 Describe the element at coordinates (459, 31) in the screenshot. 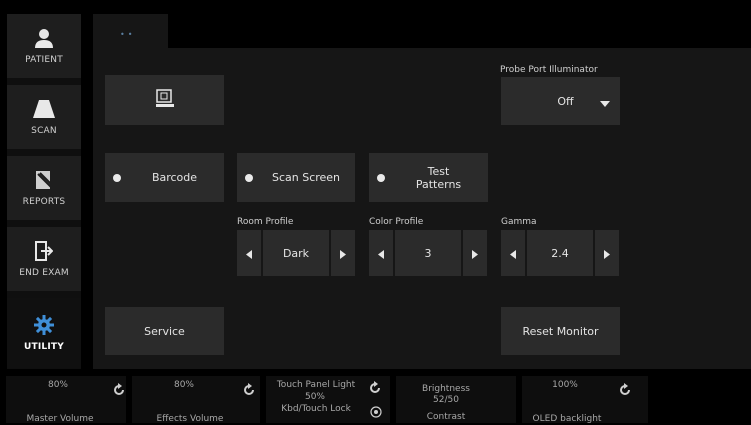

I see `top-strip` at that location.